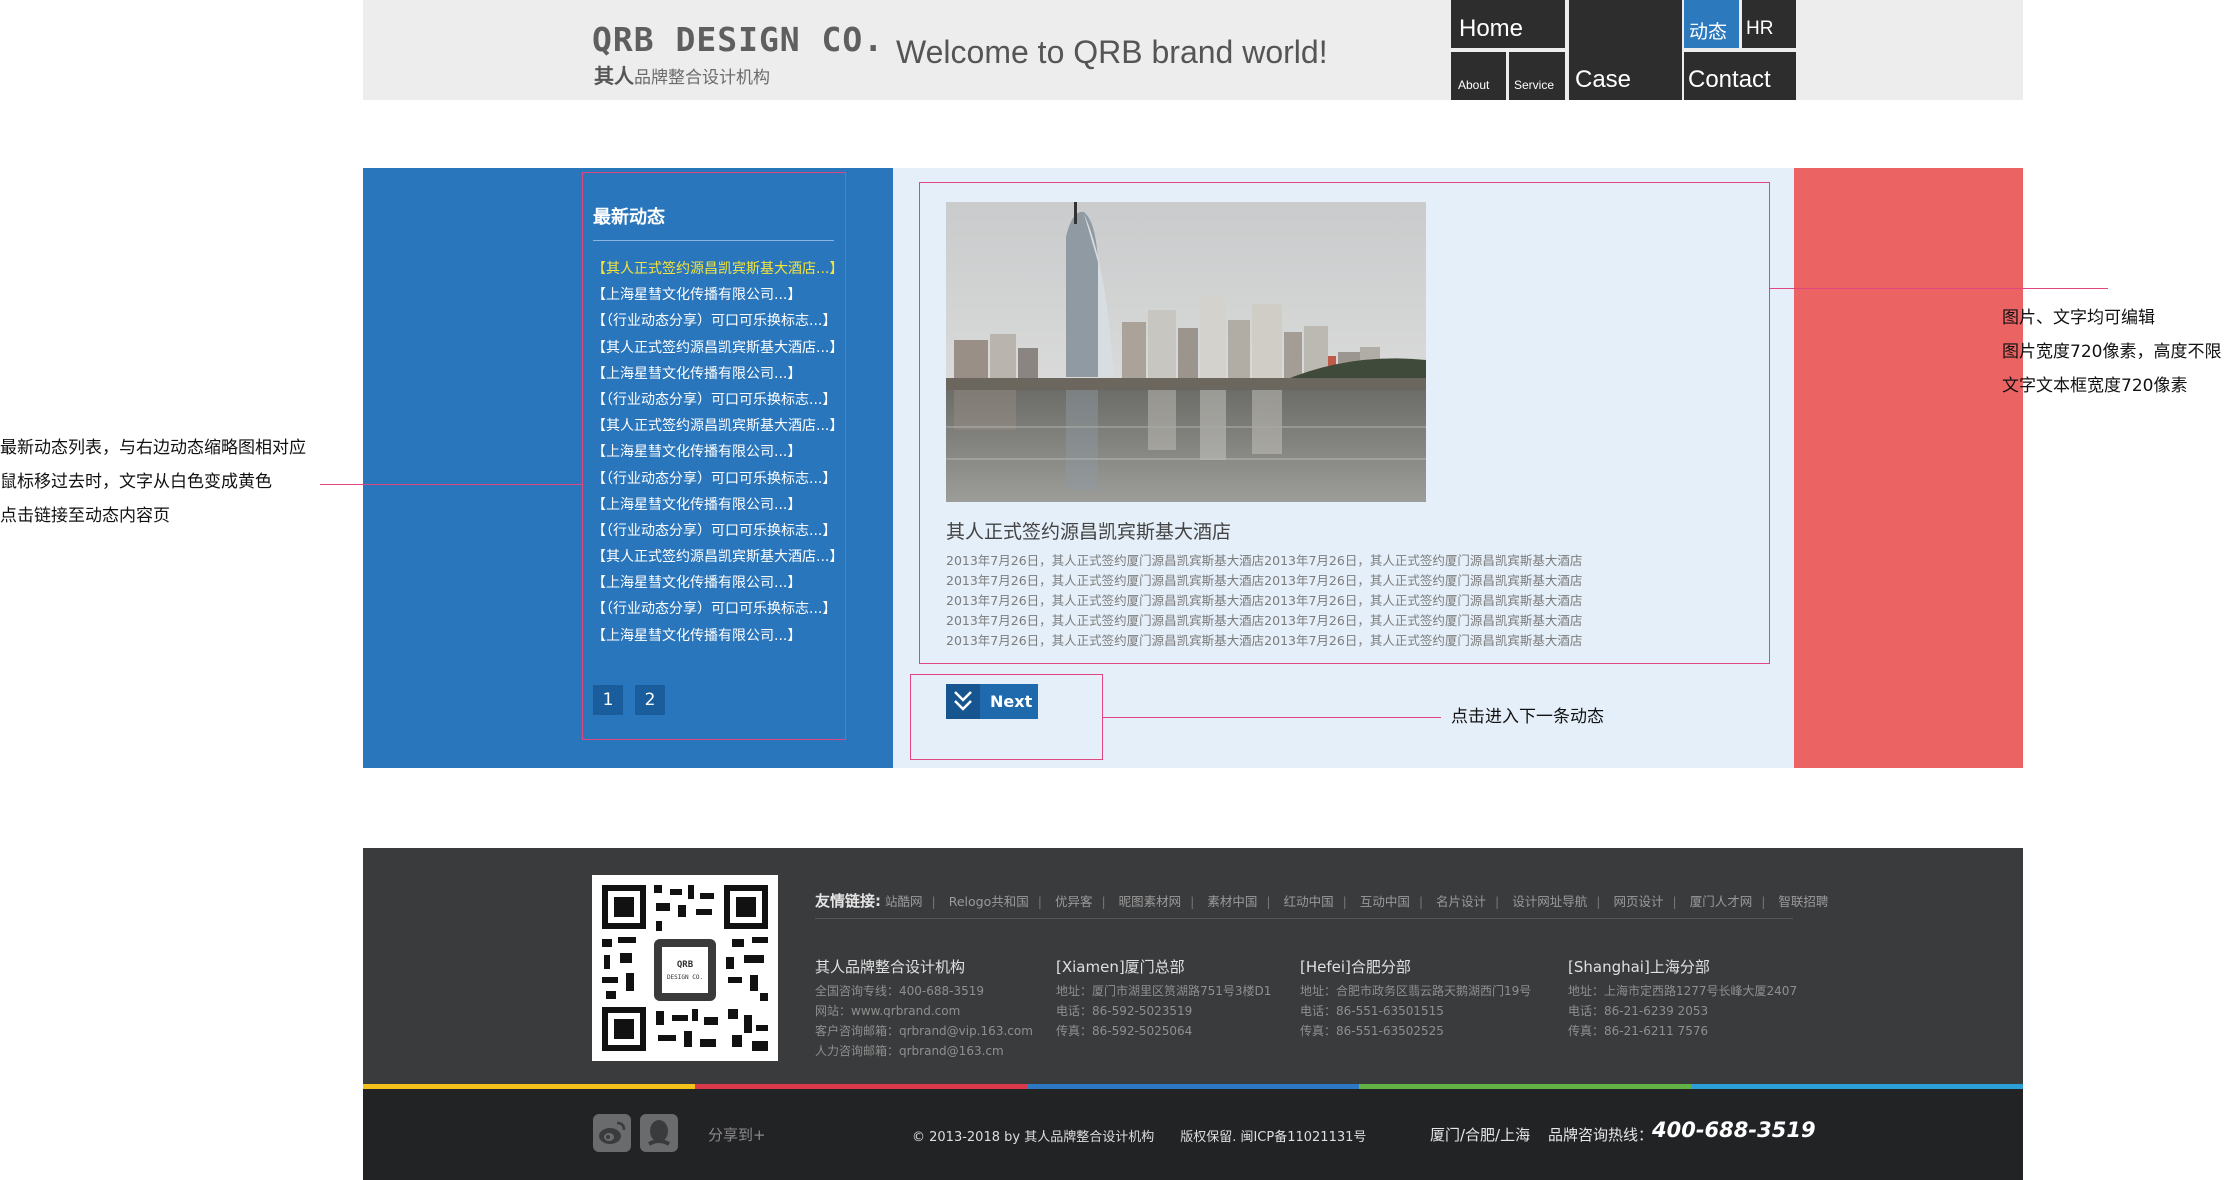  I want to click on friend-links-label: 友情链接:, so click(848, 901).